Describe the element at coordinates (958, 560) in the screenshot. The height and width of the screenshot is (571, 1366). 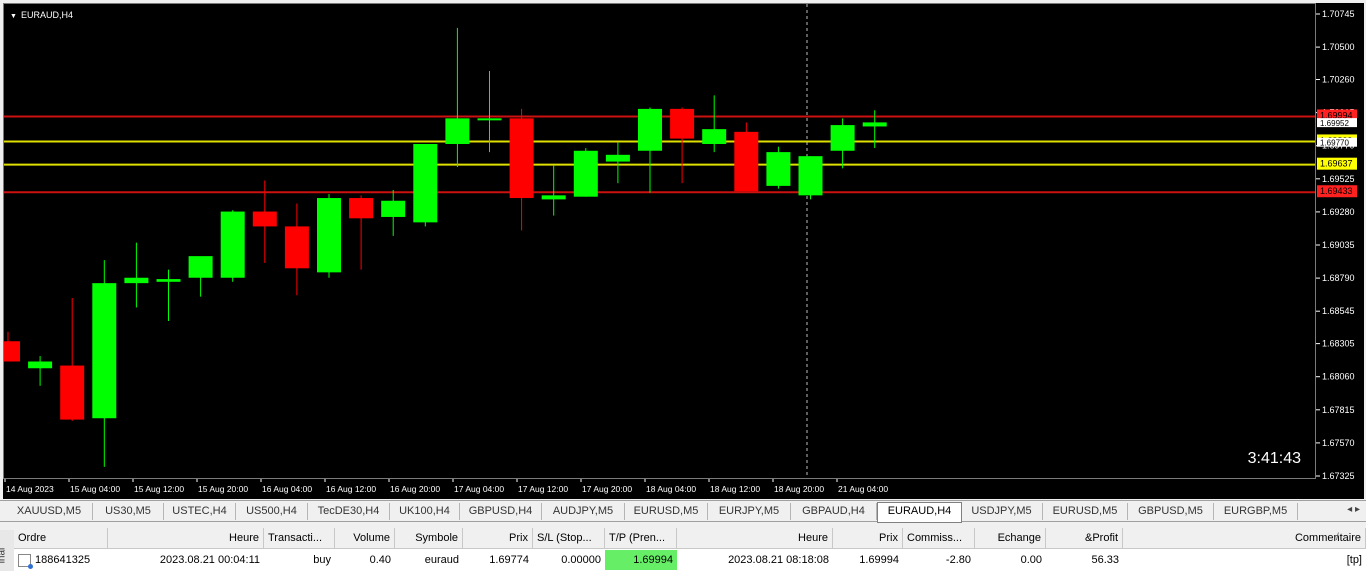
I see `table-cell-value: -2.80` at that location.